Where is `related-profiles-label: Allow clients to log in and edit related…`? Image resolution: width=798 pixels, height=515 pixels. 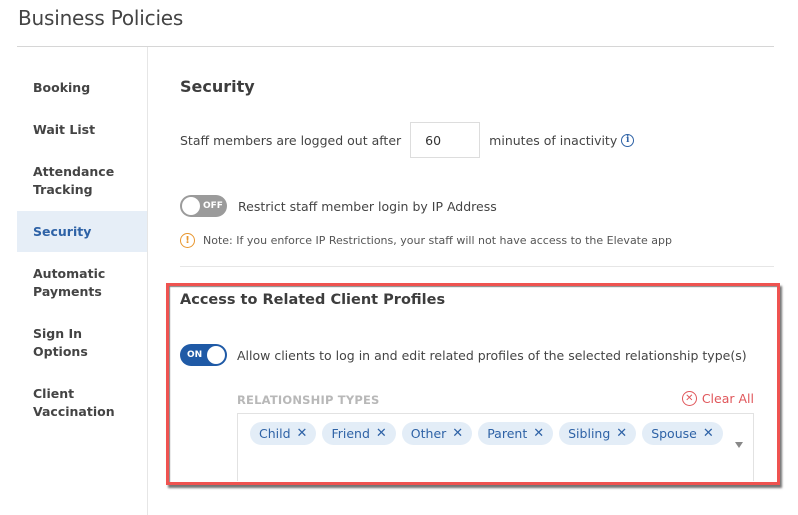
related-profiles-label: Allow clients to log in and edit related… is located at coordinates (492, 355).